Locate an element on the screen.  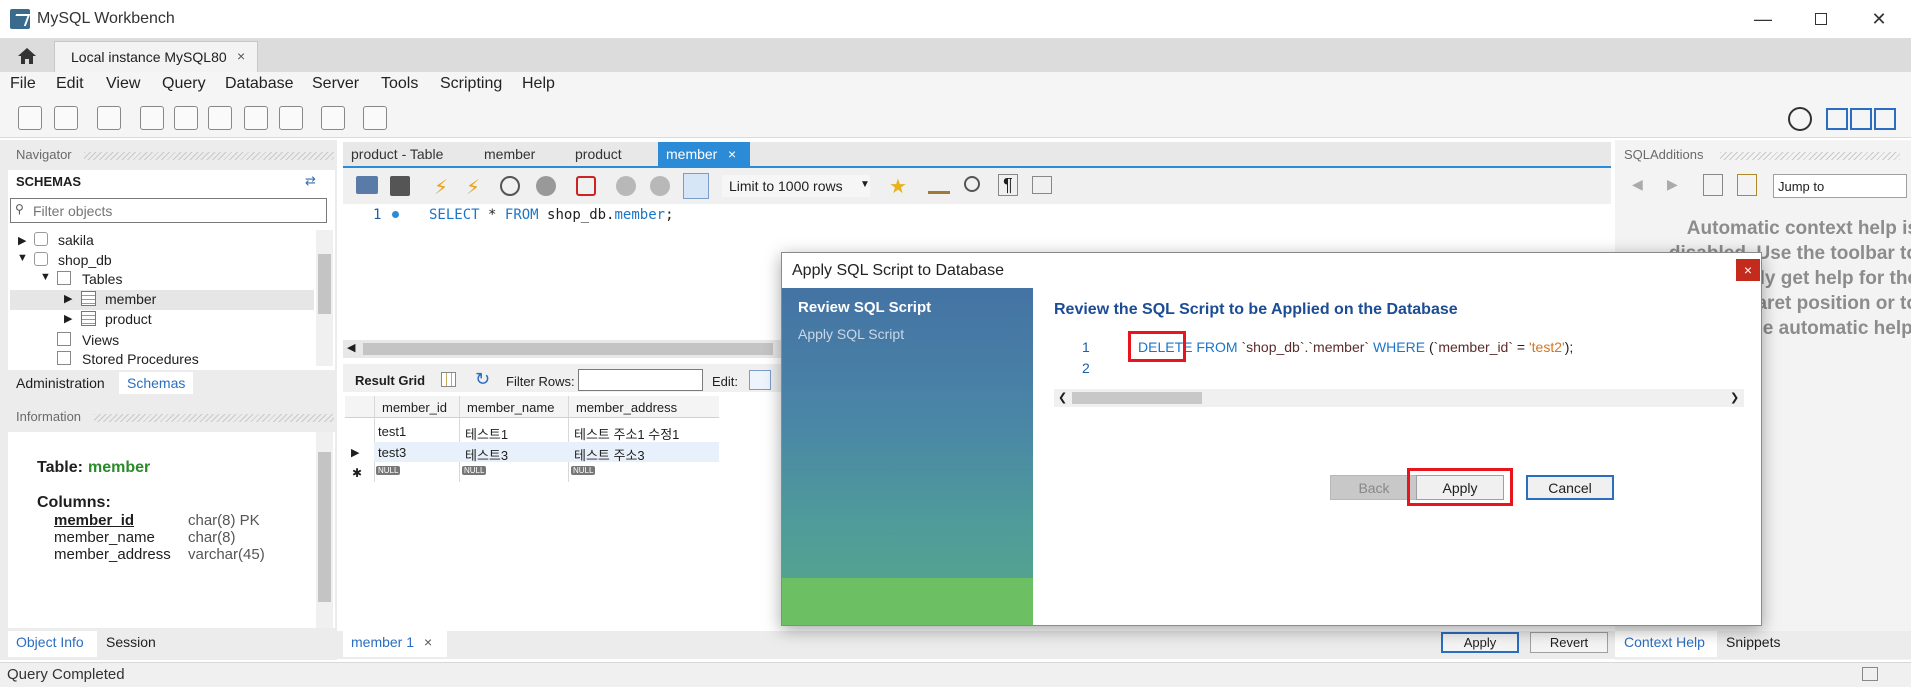
scroll-left-icon: ◀ is located at coordinates (351, 347).